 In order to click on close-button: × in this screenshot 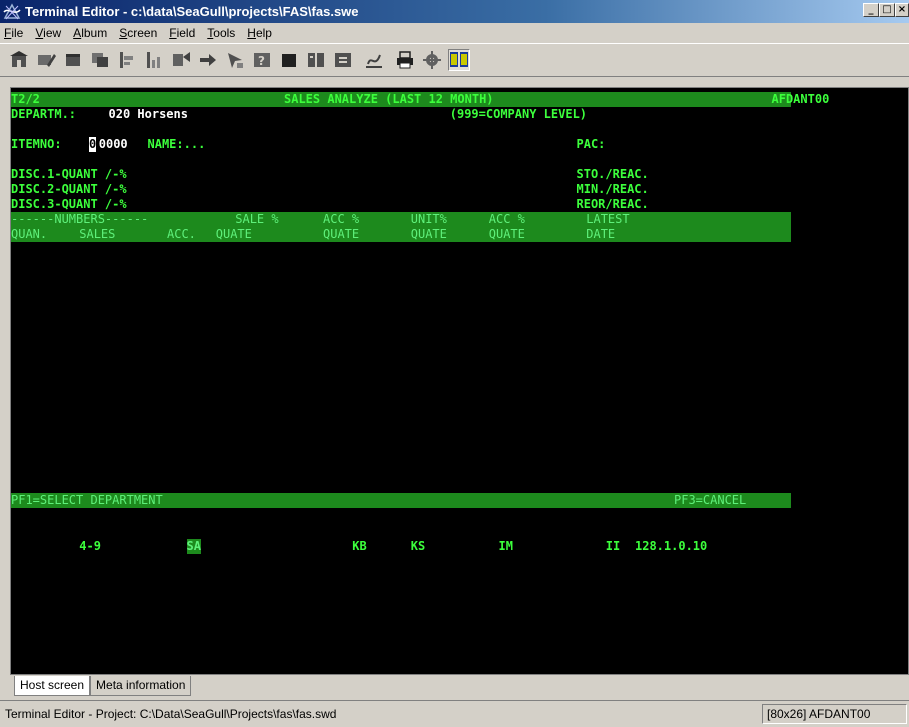, I will do `click(902, 10)`.